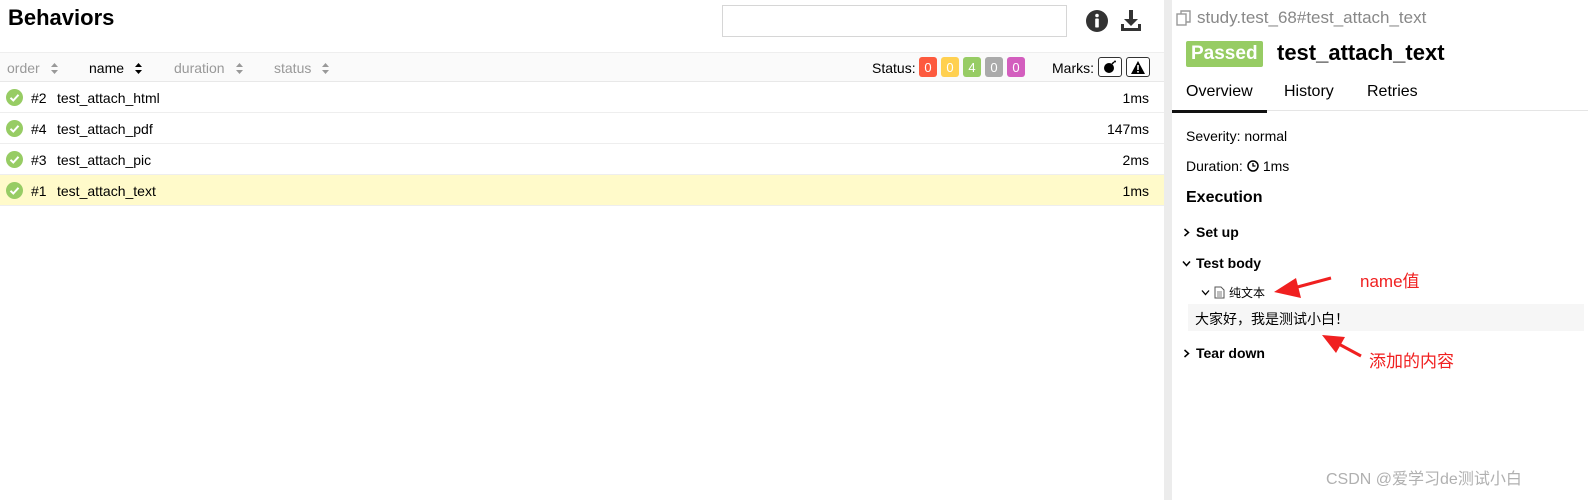 Image resolution: width=1588 pixels, height=500 pixels. I want to click on watermark: CSDN @爱学习de测试小白, so click(1424, 479).